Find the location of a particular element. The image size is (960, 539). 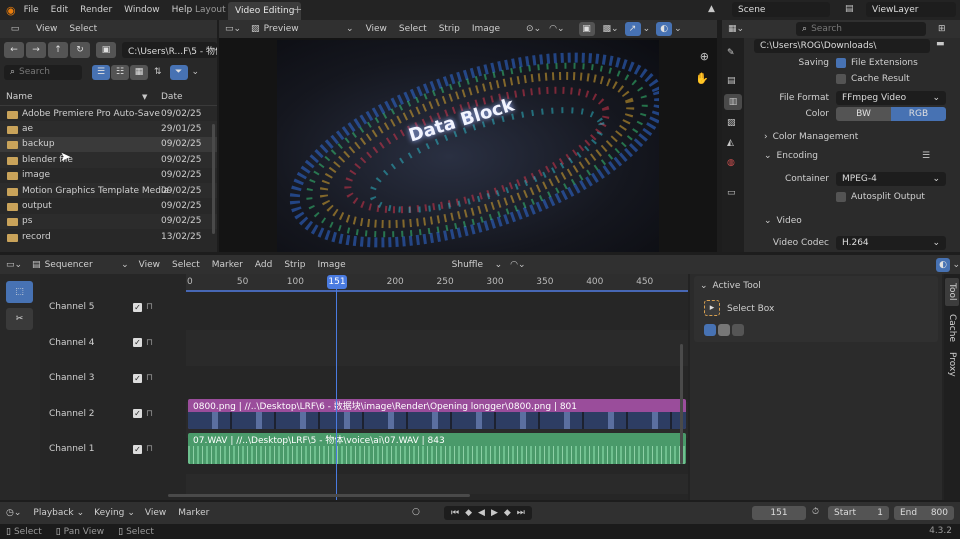

vertical-scrollbar is located at coordinates (681, 404).